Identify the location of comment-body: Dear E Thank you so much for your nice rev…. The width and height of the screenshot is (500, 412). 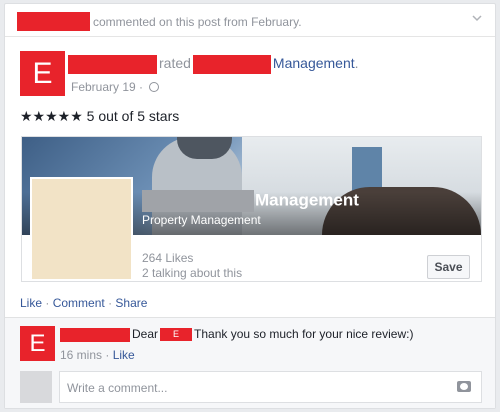
(236, 334).